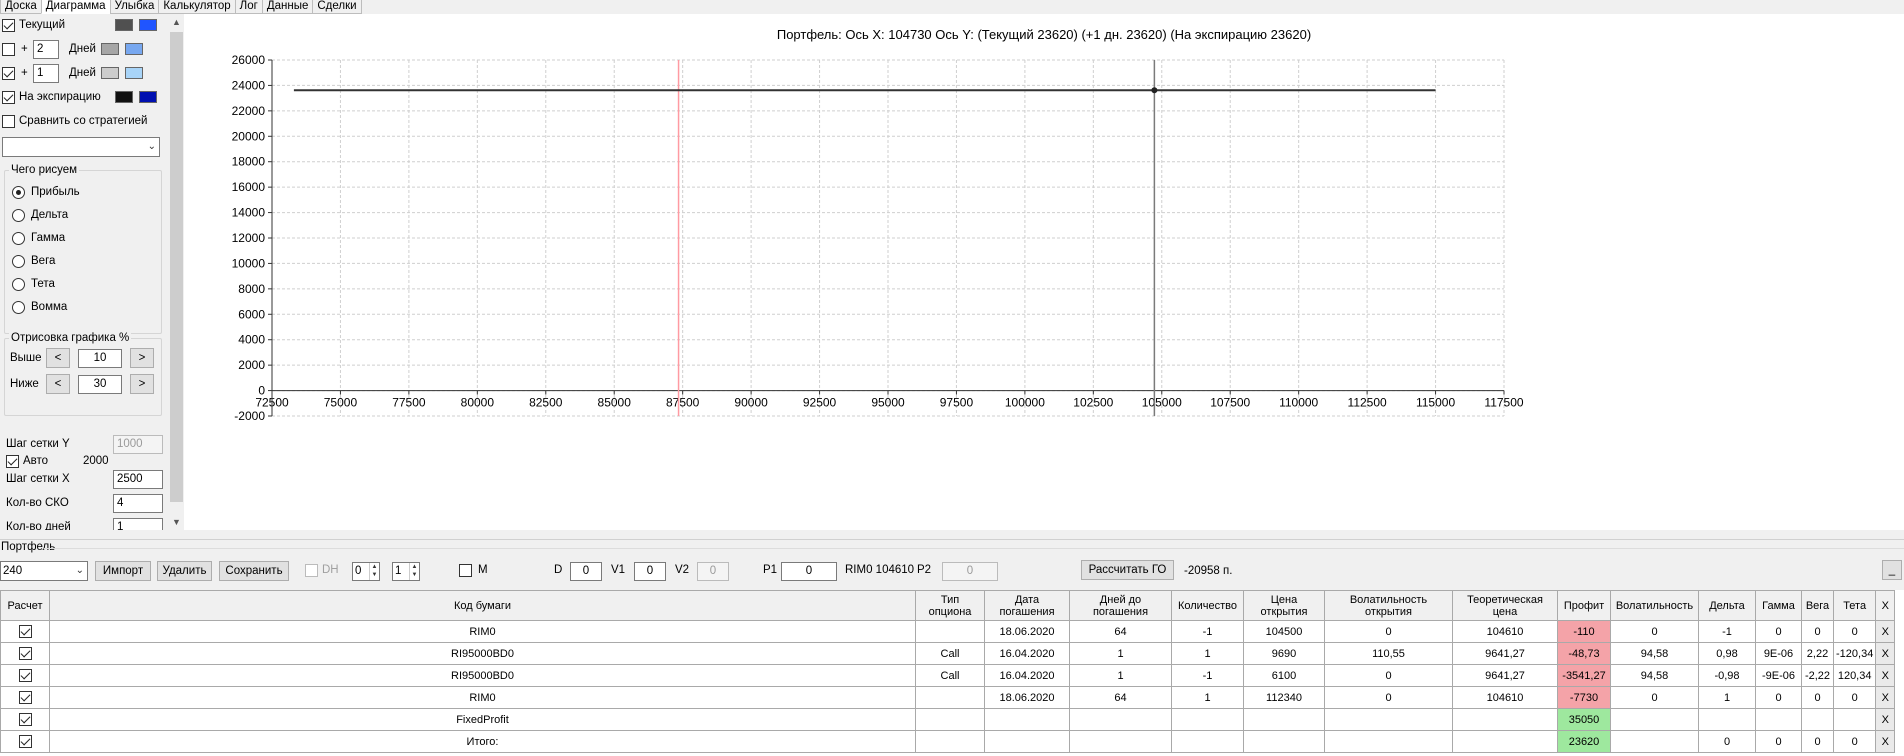  Describe the element at coordinates (75, 7) in the screenshot. I see `tab-diagram: Диаграмма` at that location.